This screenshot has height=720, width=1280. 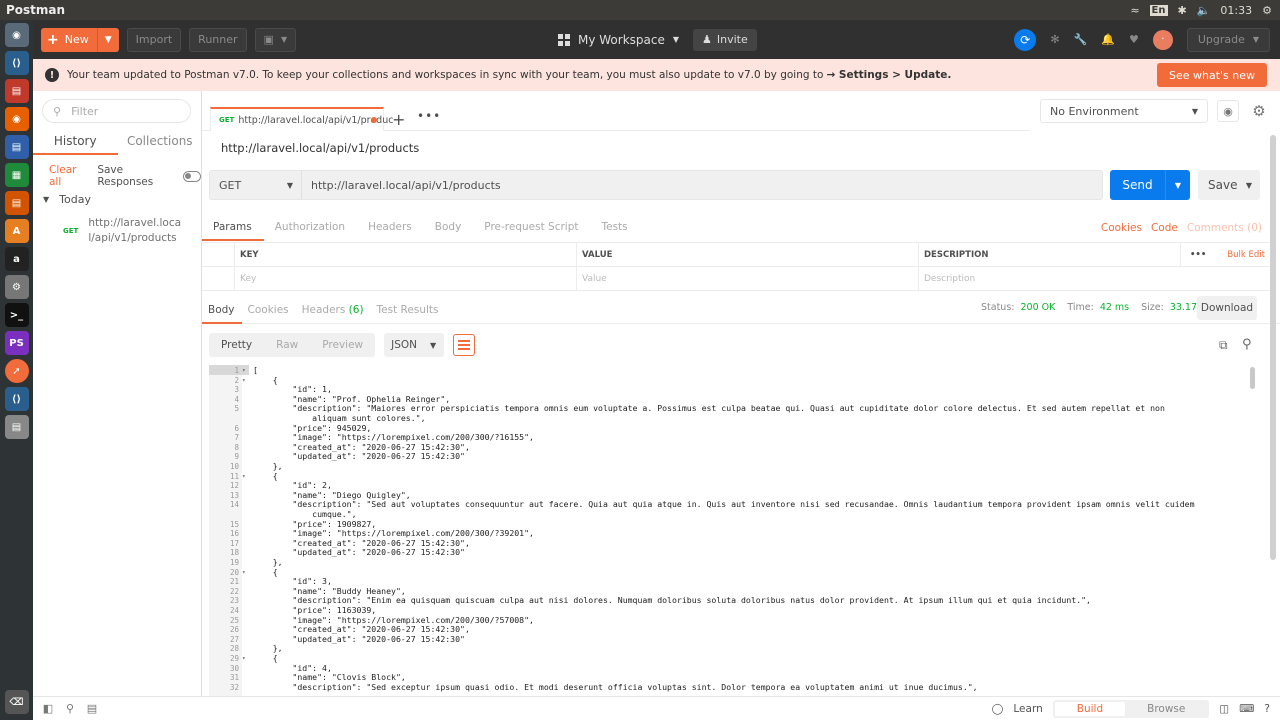 I want to click on help-icon: ?, so click(x=1267, y=709).